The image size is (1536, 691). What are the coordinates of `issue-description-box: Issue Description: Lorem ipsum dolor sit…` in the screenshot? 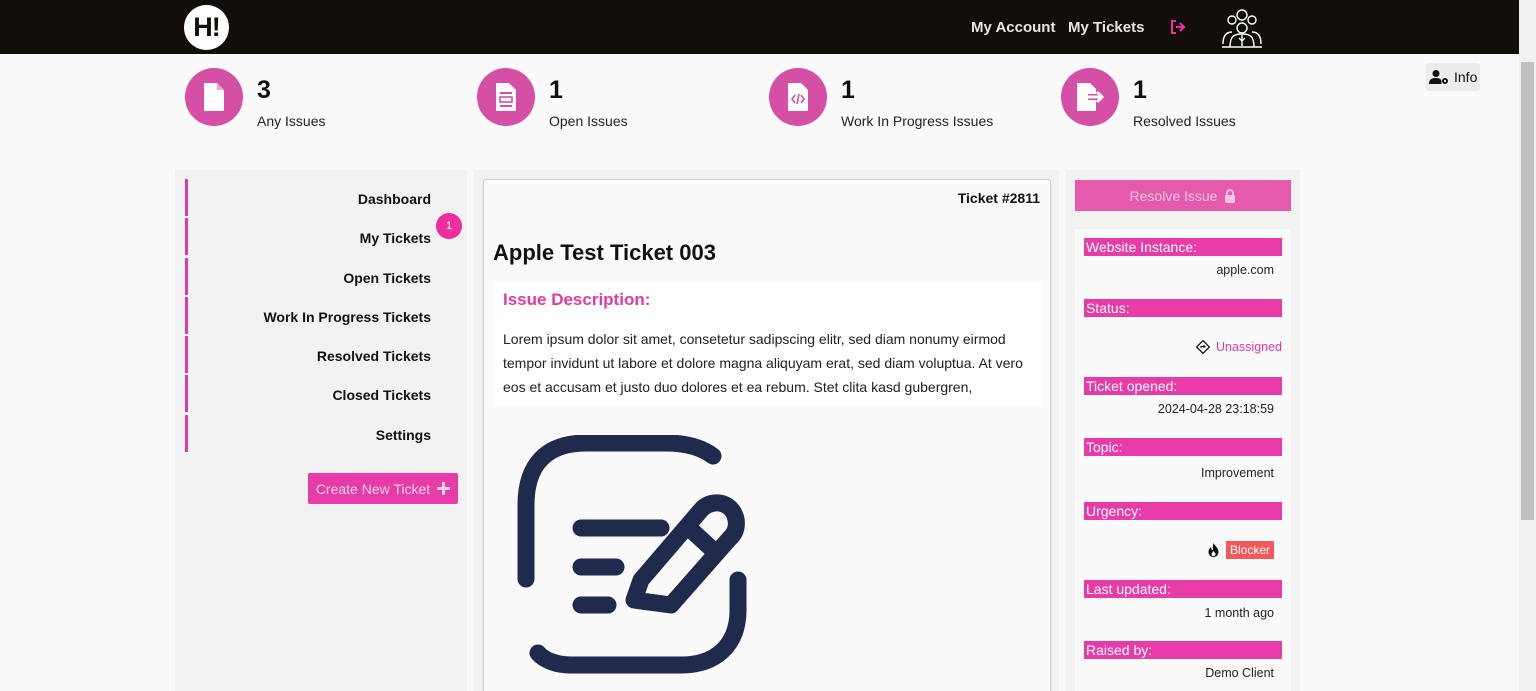 It's located at (768, 344).